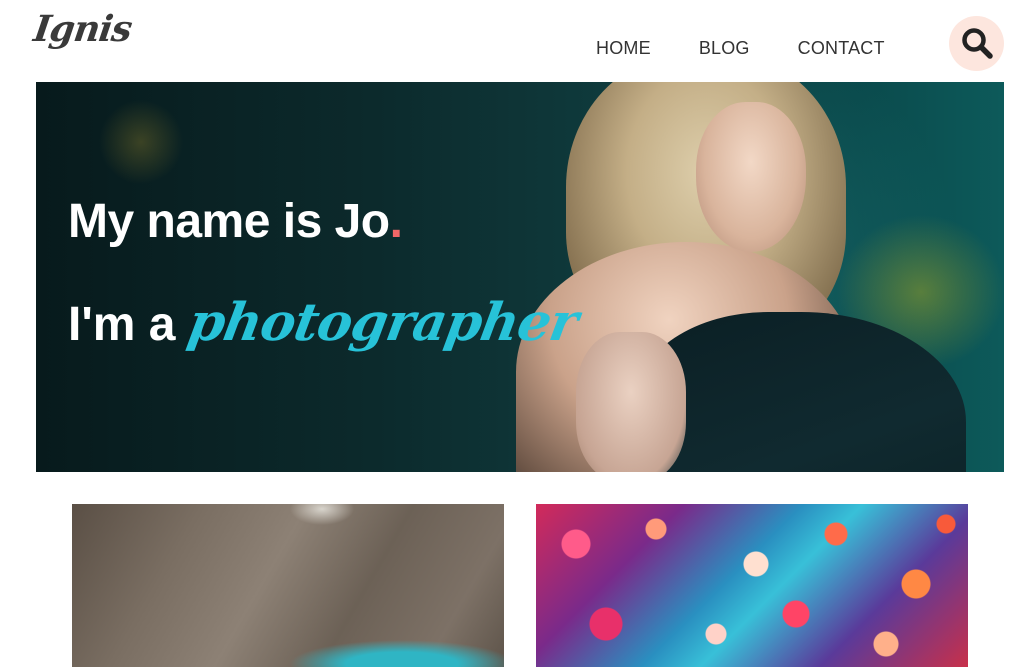 Image resolution: width=1033 pixels, height=667 pixels. I want to click on hero-heading-role: I'm a photographer, so click(325, 322).